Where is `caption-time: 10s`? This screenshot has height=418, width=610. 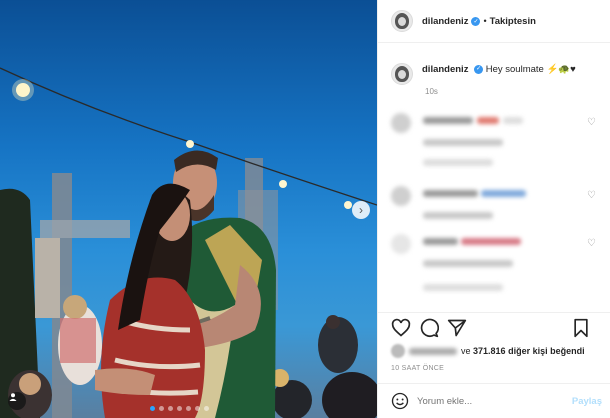 caption-time: 10s is located at coordinates (431, 91).